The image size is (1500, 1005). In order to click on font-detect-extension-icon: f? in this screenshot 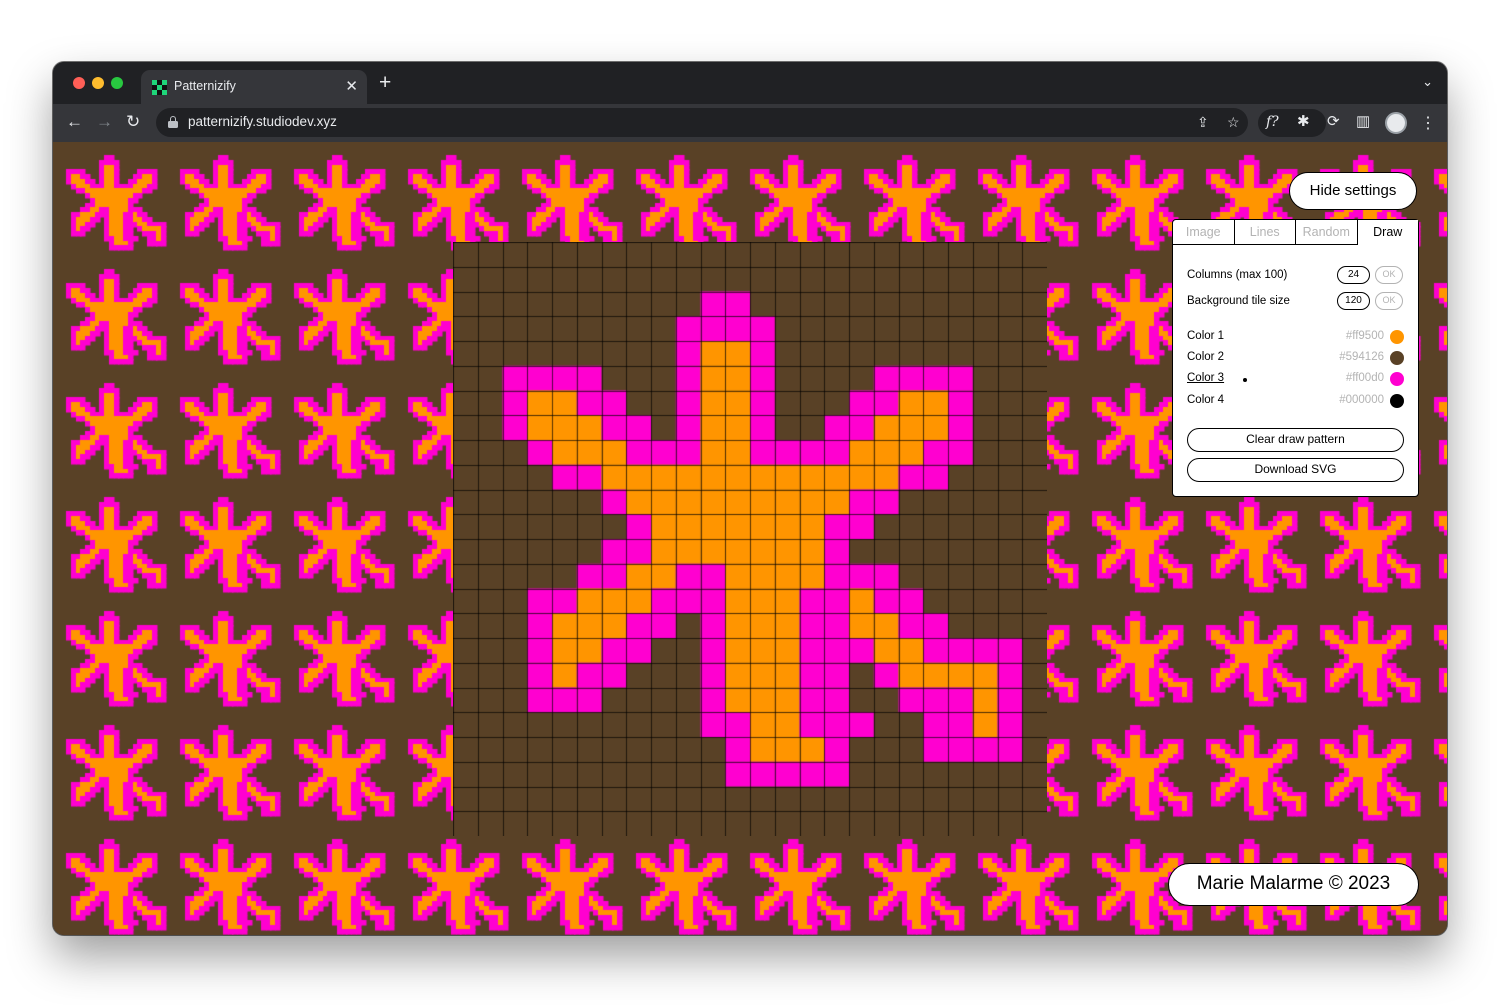, I will do `click(1272, 122)`.